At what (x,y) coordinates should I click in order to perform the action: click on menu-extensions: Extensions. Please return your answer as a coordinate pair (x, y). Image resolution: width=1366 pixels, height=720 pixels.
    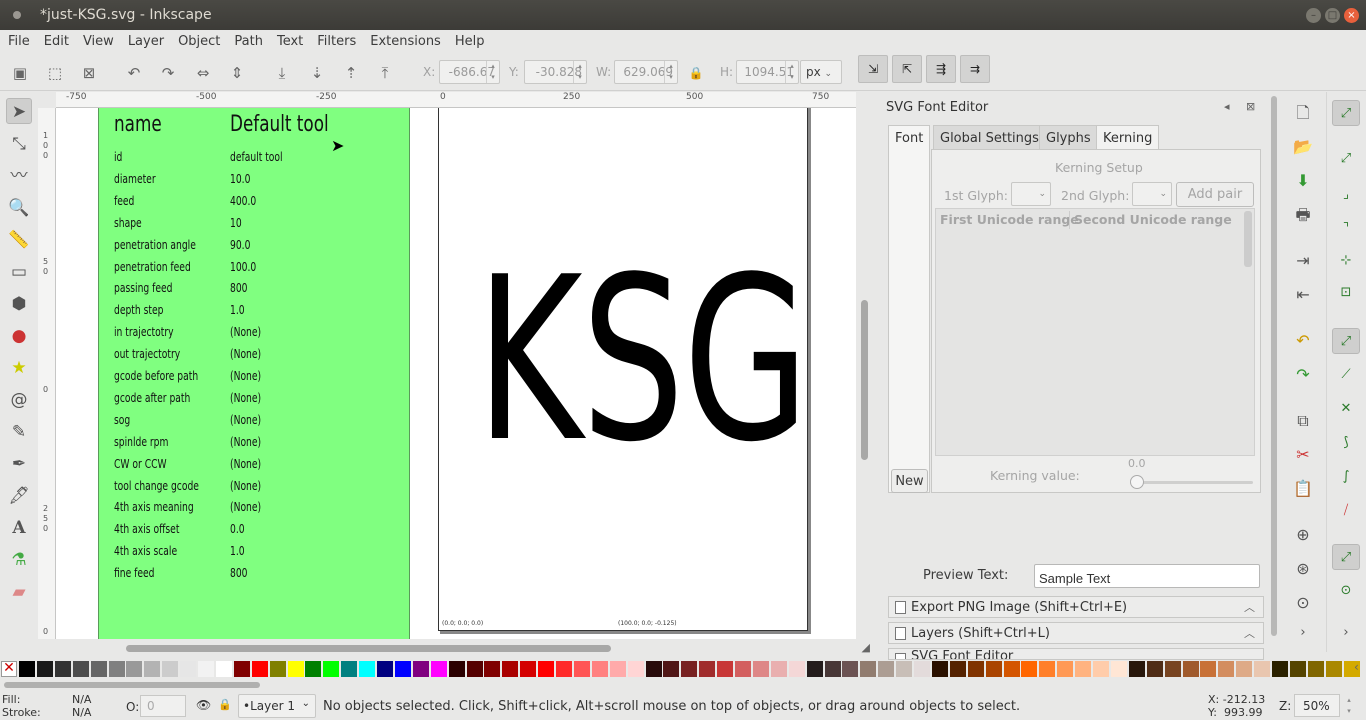
    Looking at the image, I should click on (405, 39).